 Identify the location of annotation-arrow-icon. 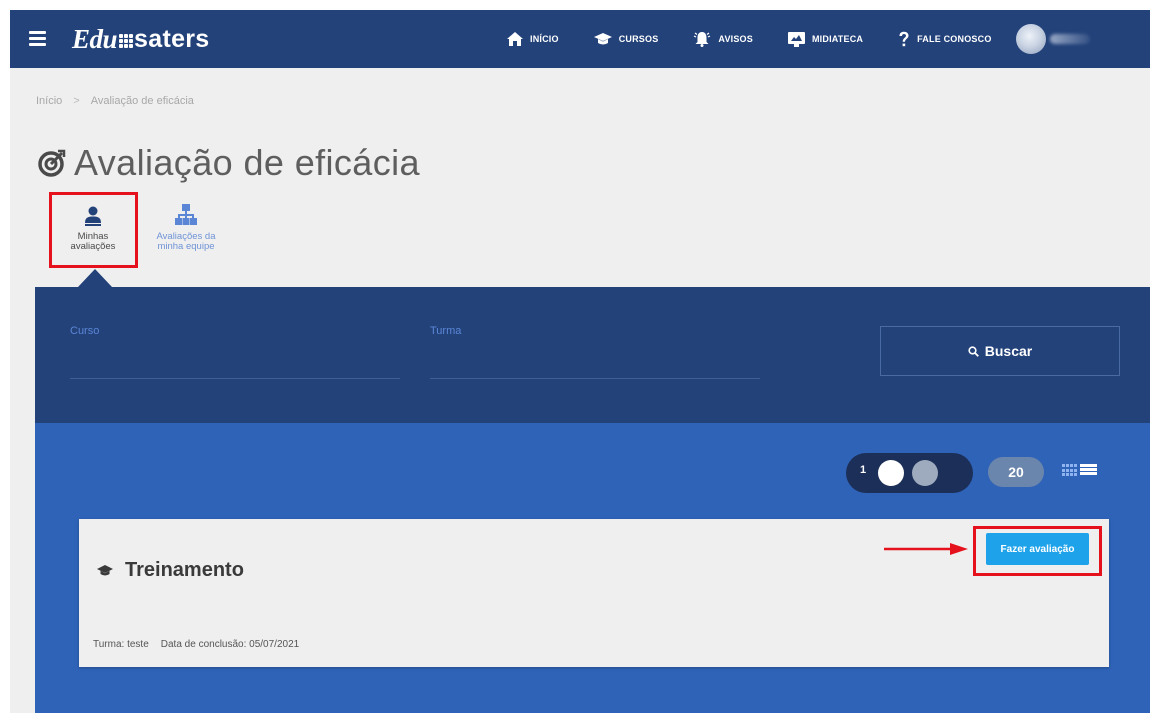
(926, 549).